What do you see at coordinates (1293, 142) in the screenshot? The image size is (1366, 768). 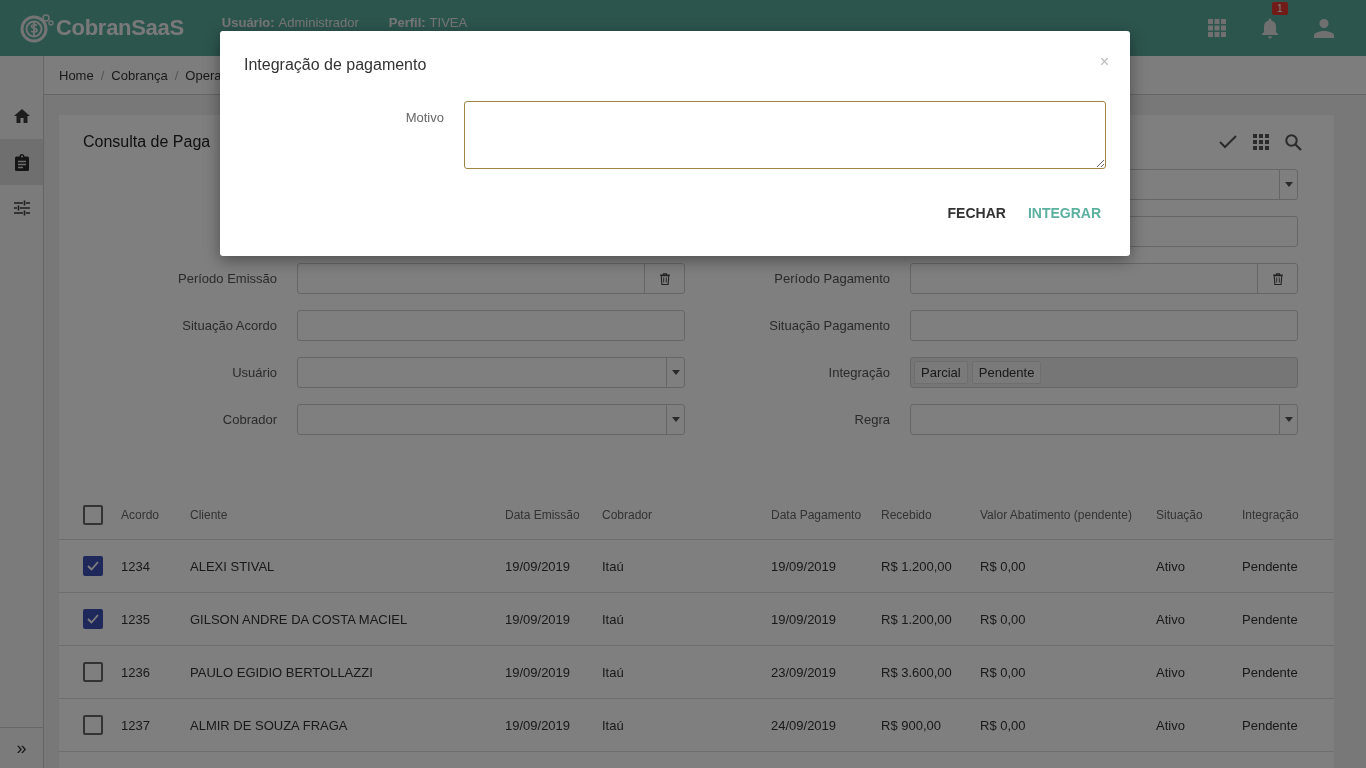 I see `search-icon` at bounding box center [1293, 142].